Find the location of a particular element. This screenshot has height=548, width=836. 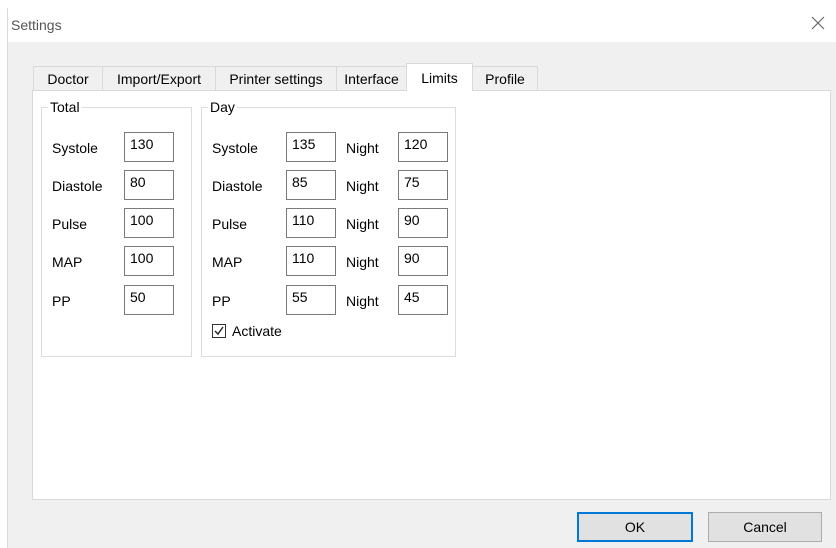

close-button is located at coordinates (818, 23).